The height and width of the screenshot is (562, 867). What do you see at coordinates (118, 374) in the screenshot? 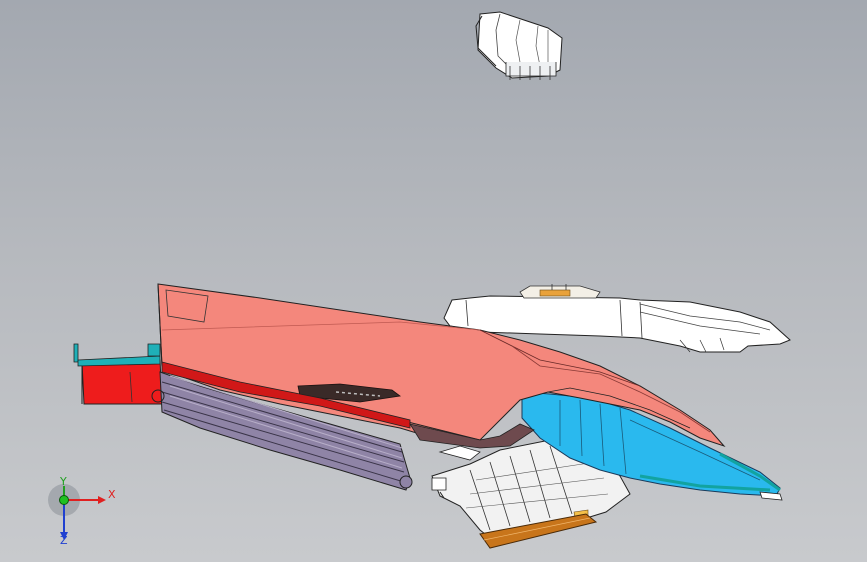
I see `red-bracket` at bounding box center [118, 374].